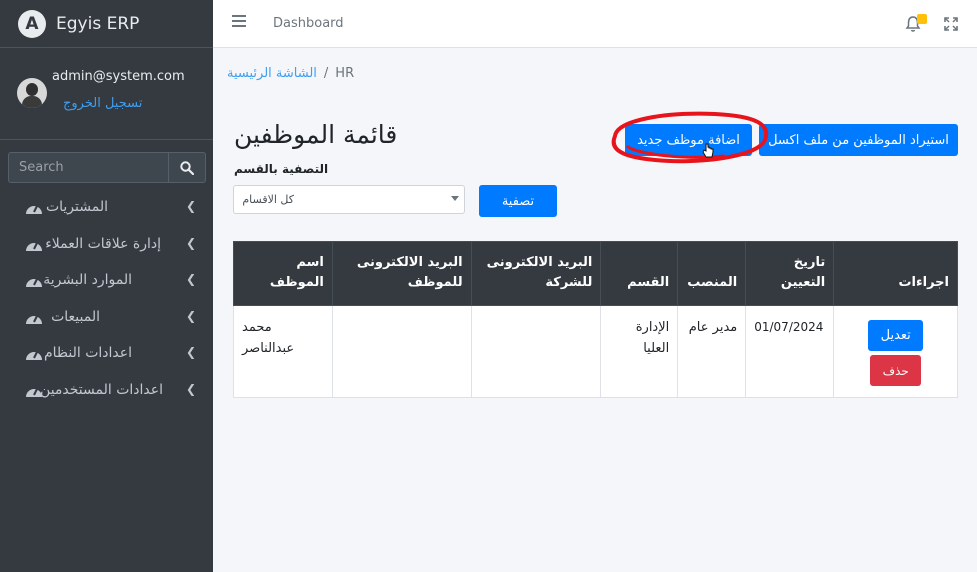  I want to click on breadcrumb: الشاشة الرئيسية / HR, so click(290, 73).